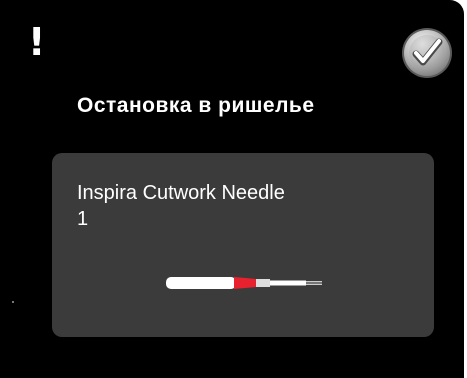 The width and height of the screenshot is (467, 378). I want to click on needle-name: Inspira Cutwork Needle, so click(181, 193).